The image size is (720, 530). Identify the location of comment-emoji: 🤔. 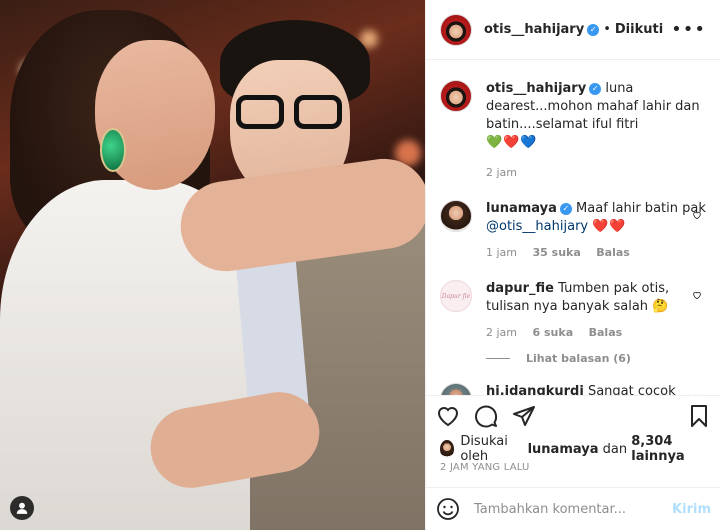
(660, 306).